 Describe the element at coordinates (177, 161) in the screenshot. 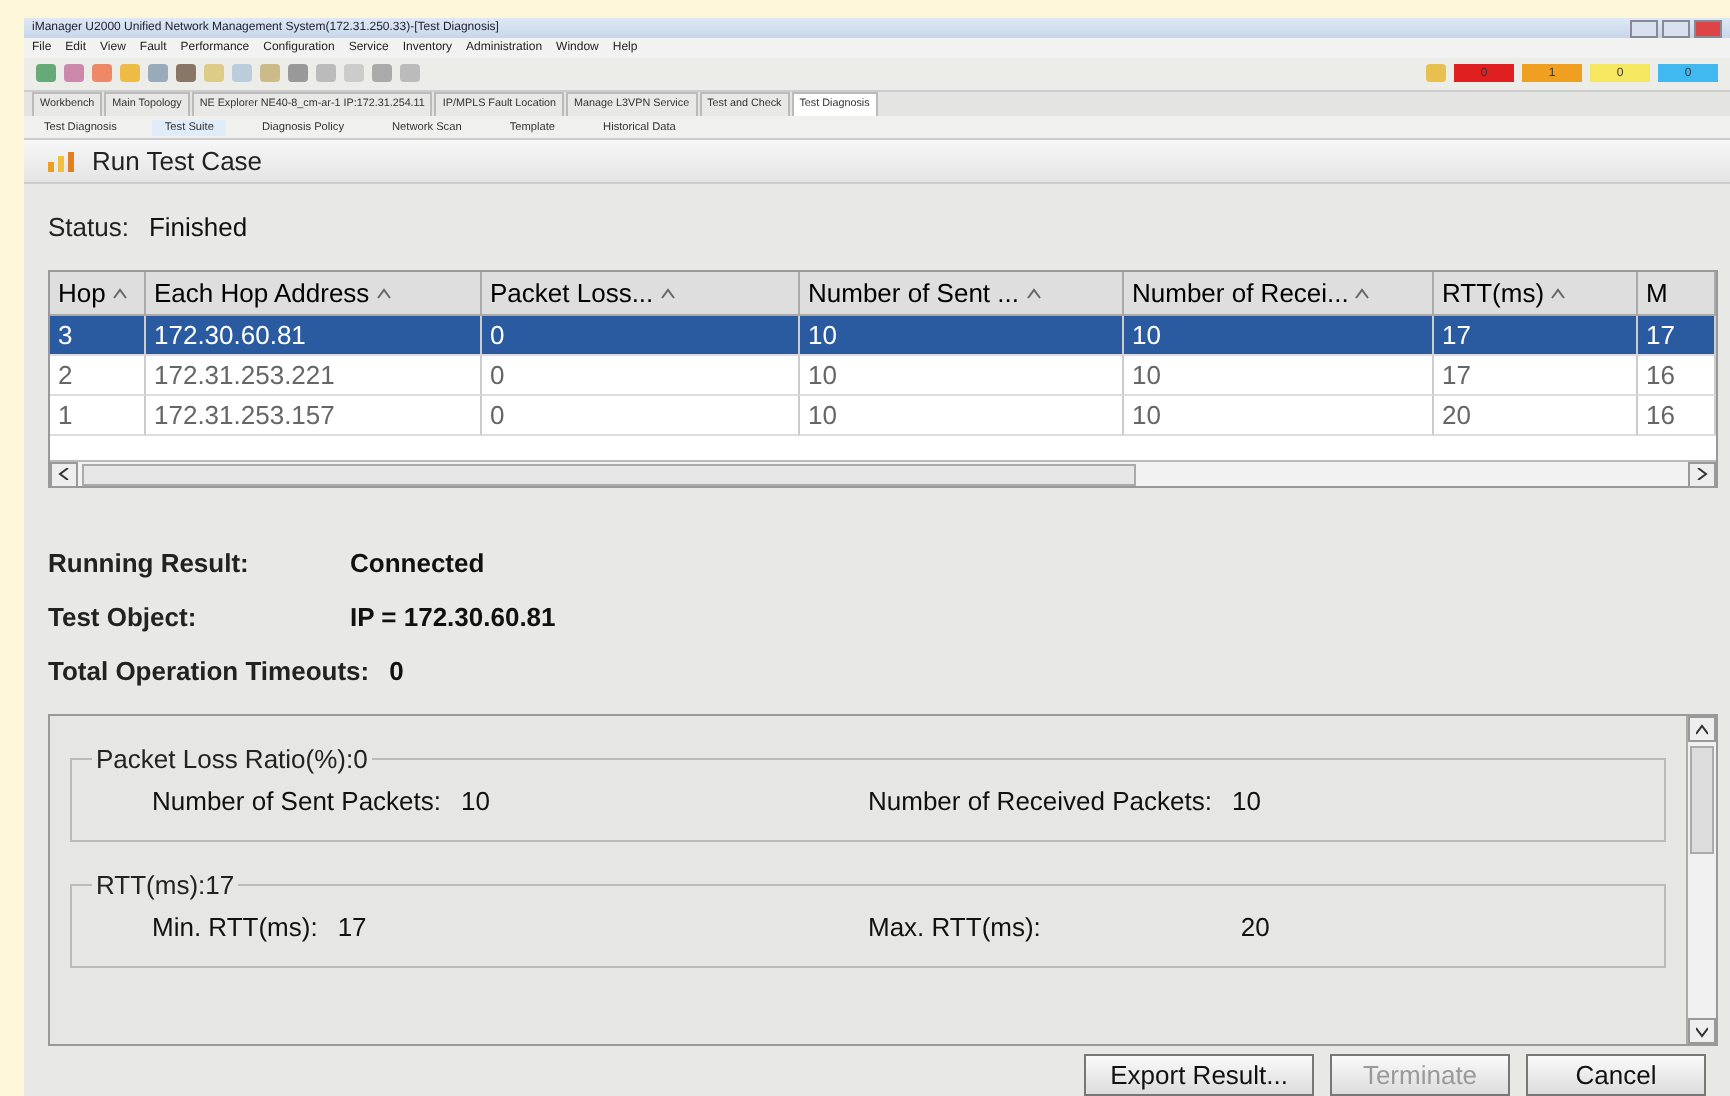

I see `panel-title: Run Test Case` at that location.